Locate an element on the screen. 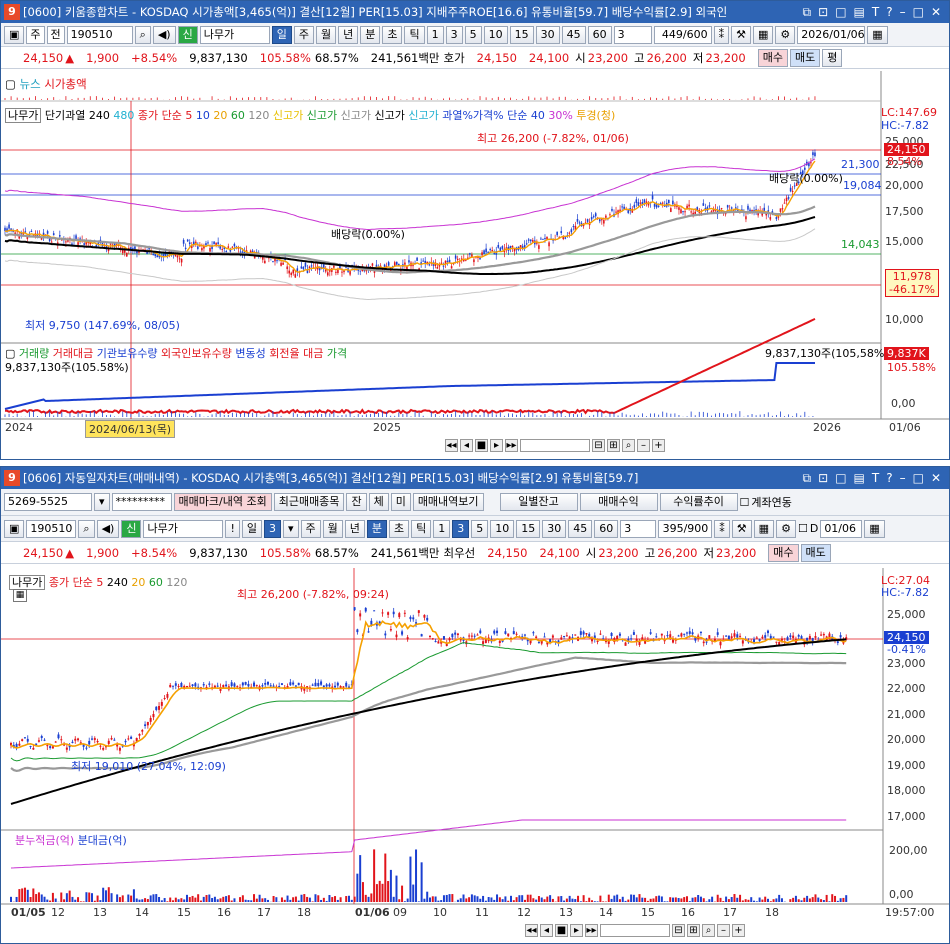  scope-select: 전 is located at coordinates (55, 34).